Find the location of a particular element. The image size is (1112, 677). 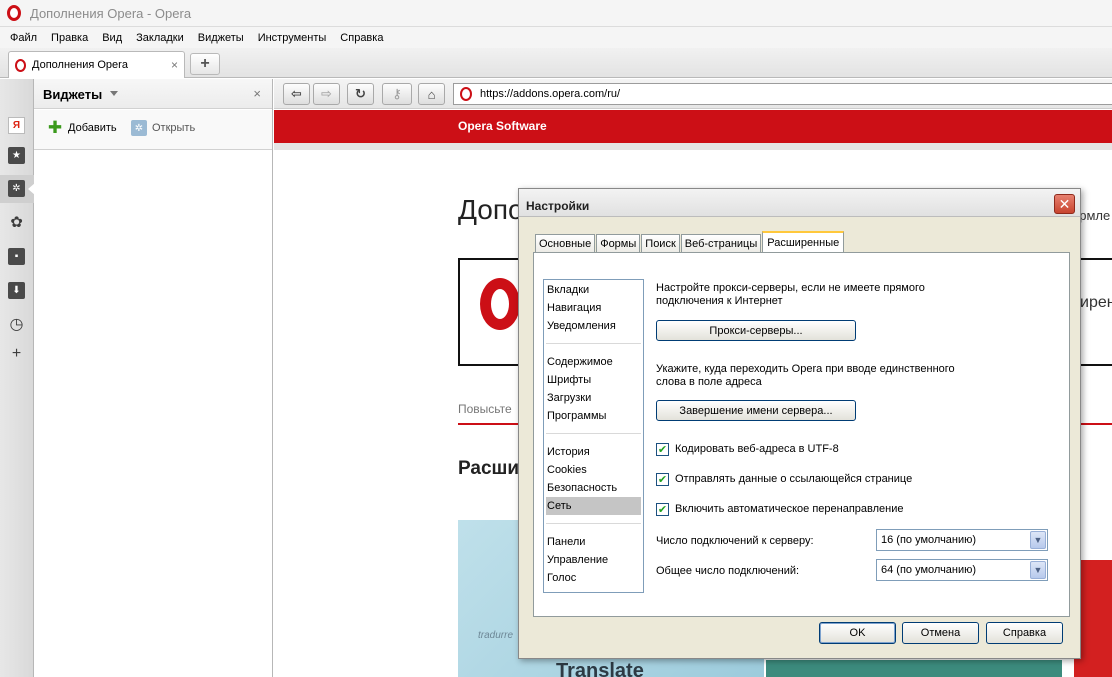

category-voice: Голос is located at coordinates (593, 578).